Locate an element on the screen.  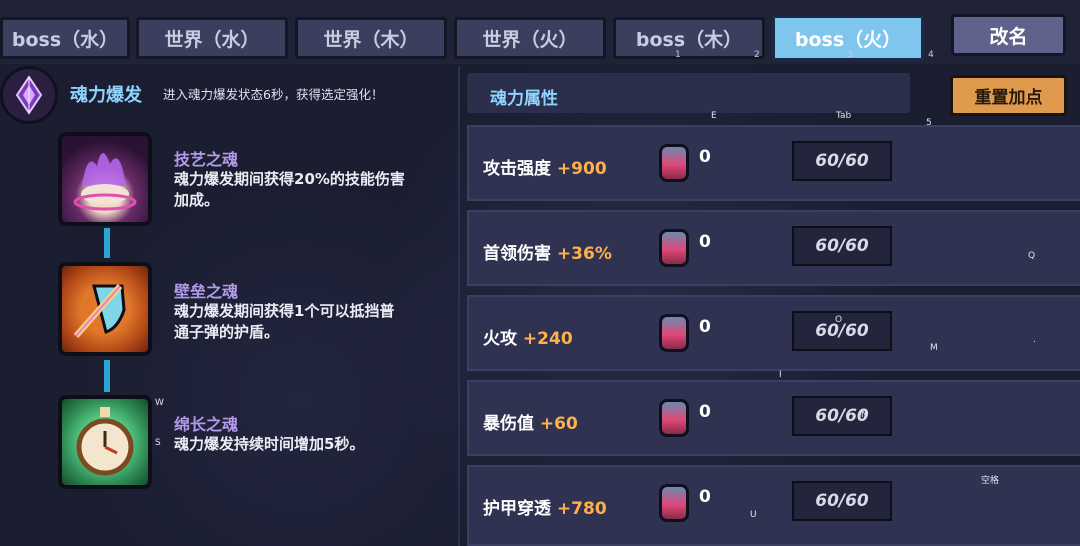
soul-name: 绵长之魂 is located at coordinates (206, 424).